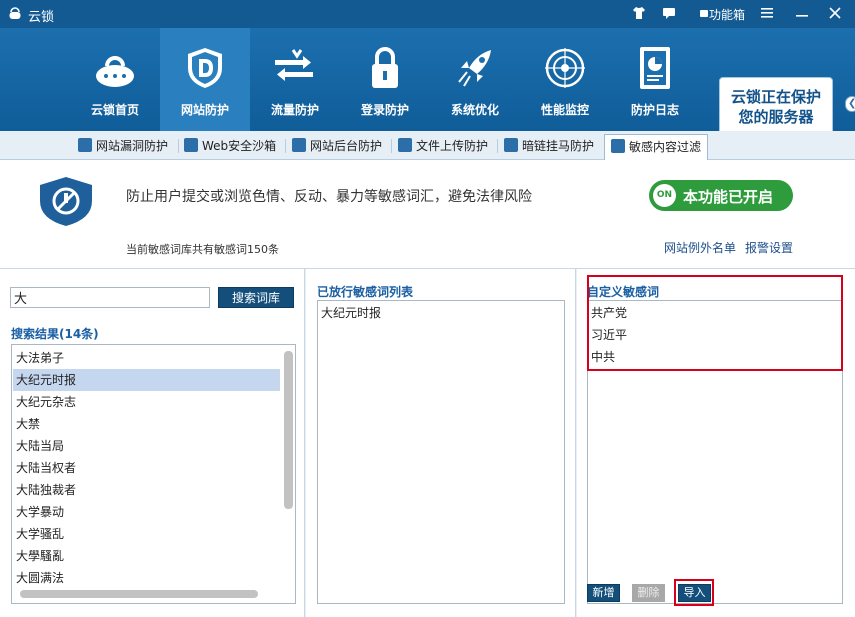 This screenshot has width=855, height=617. Describe the element at coordinates (146, 468) in the screenshot. I see `list-item: 大陆当权者` at that location.